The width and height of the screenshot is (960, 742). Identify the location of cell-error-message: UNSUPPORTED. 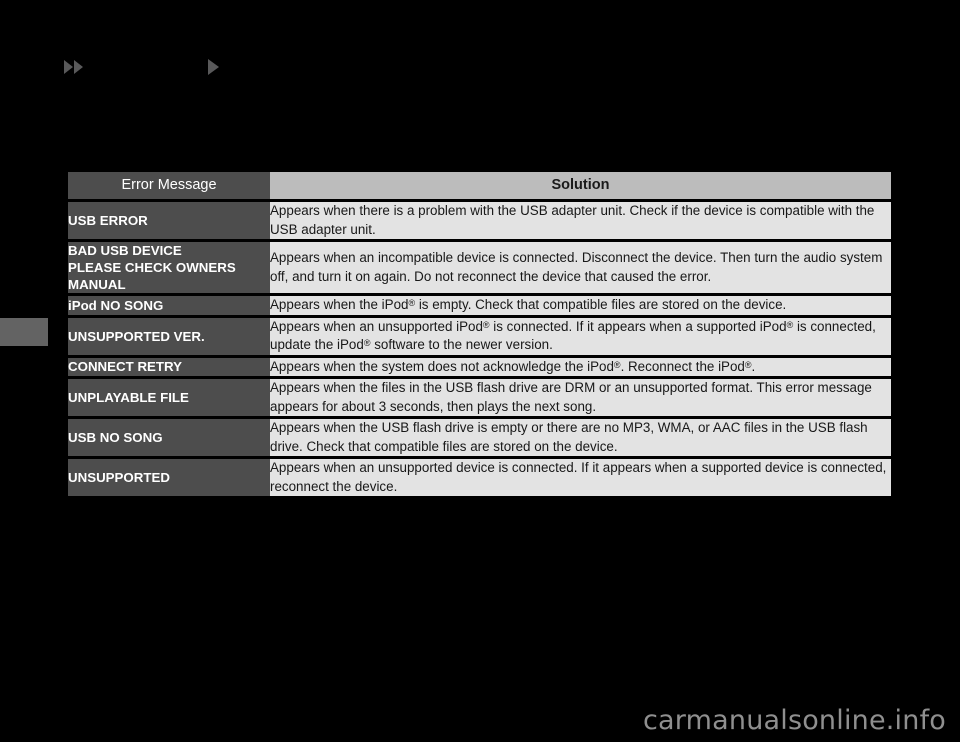
(169, 477).